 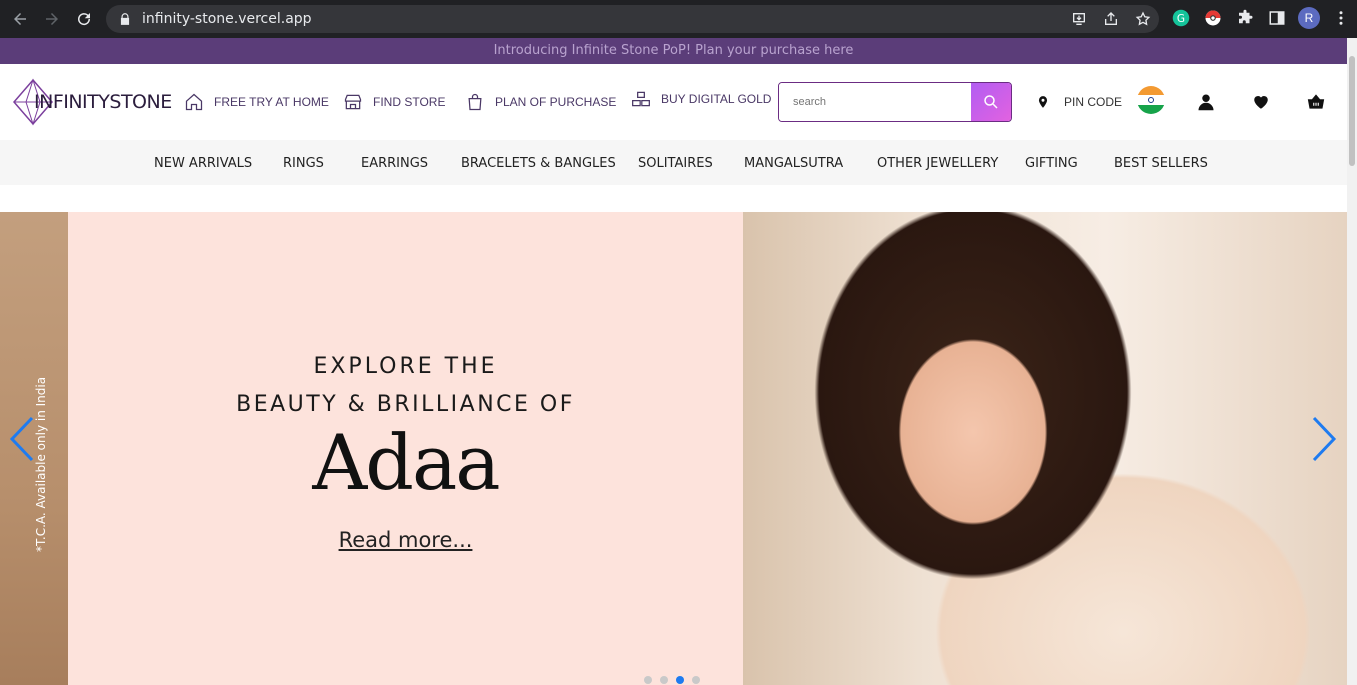 What do you see at coordinates (641, 99) in the screenshot?
I see `gold-bars-icon` at bounding box center [641, 99].